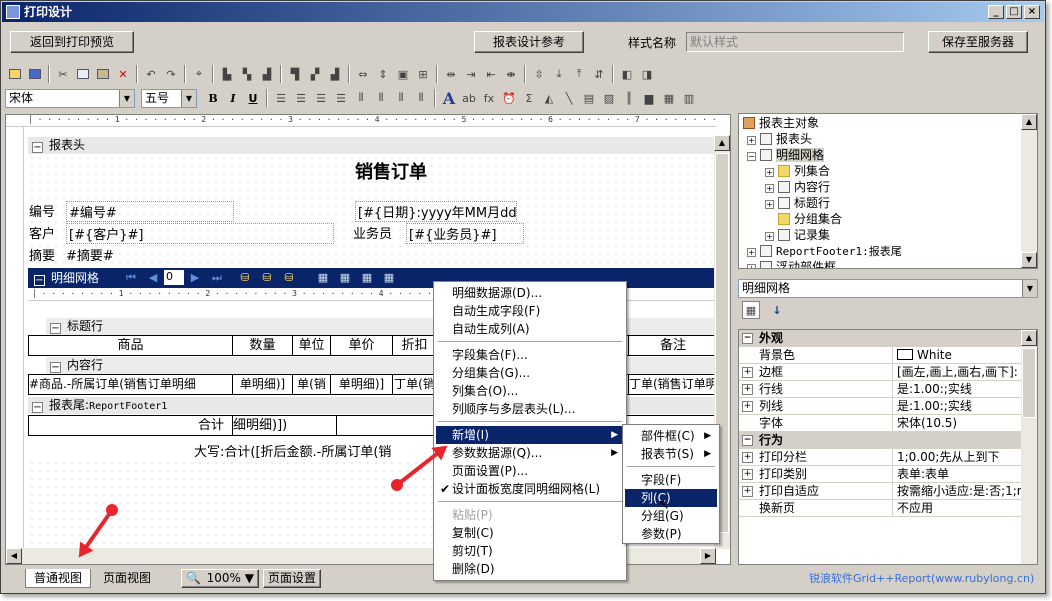 The height and width of the screenshot is (601, 1052). Describe the element at coordinates (530, 311) in the screenshot. I see `menu-item-auto-fields: 自动生成字段(F)` at that location.